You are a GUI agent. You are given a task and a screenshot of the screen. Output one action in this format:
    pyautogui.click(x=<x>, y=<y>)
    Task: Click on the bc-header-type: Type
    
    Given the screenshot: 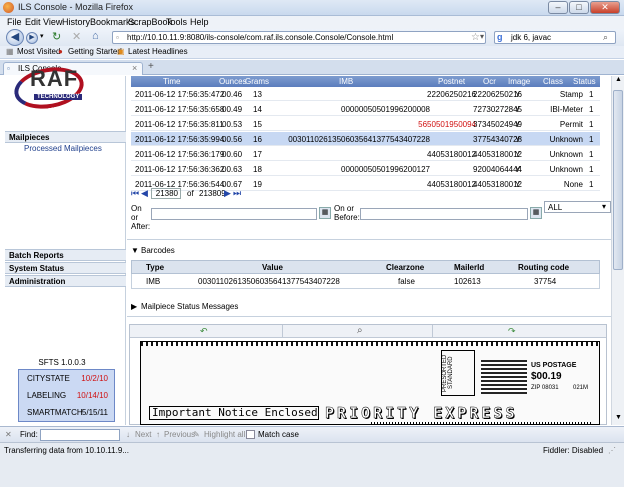 What is the action you would take?
    pyautogui.click(x=155, y=267)
    